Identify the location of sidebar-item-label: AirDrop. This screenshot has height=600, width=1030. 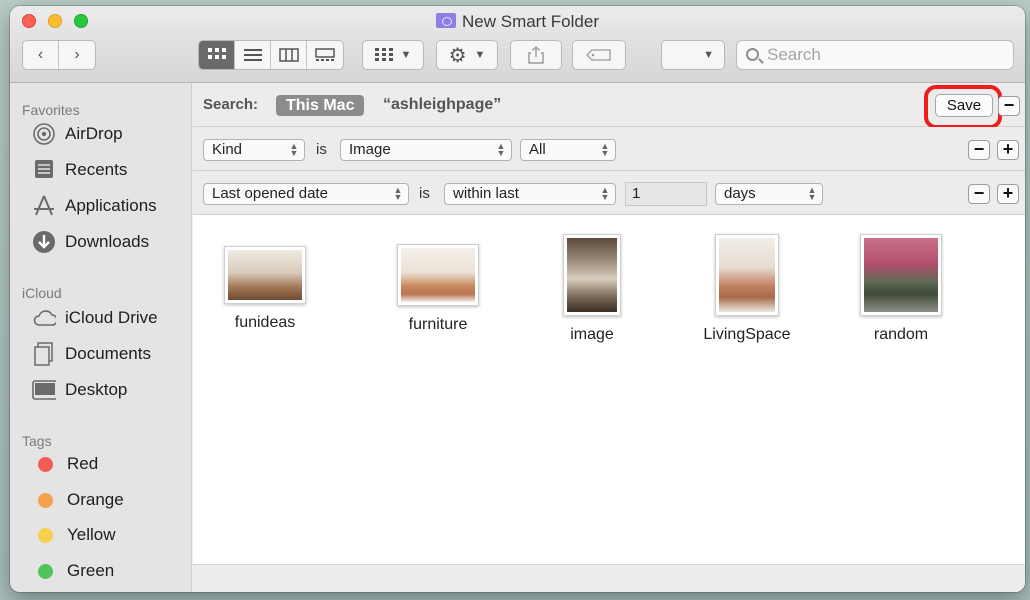
(94, 133).